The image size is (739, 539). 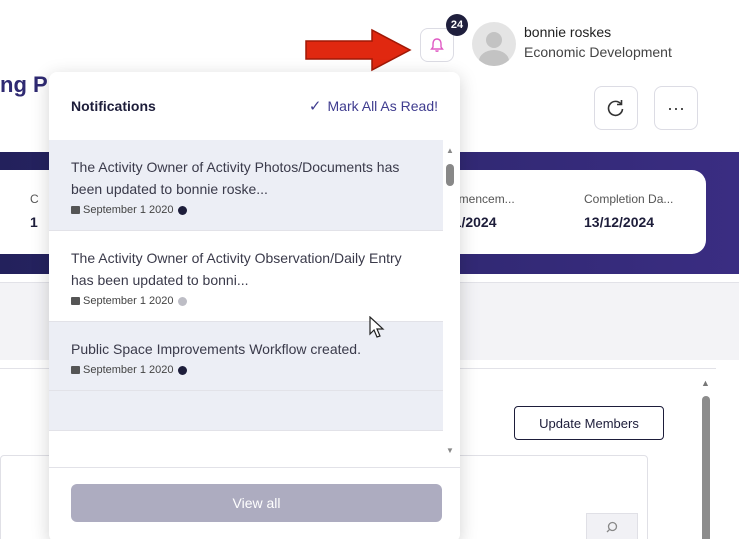 What do you see at coordinates (358, 50) in the screenshot?
I see `red-arrow-annotation` at bounding box center [358, 50].